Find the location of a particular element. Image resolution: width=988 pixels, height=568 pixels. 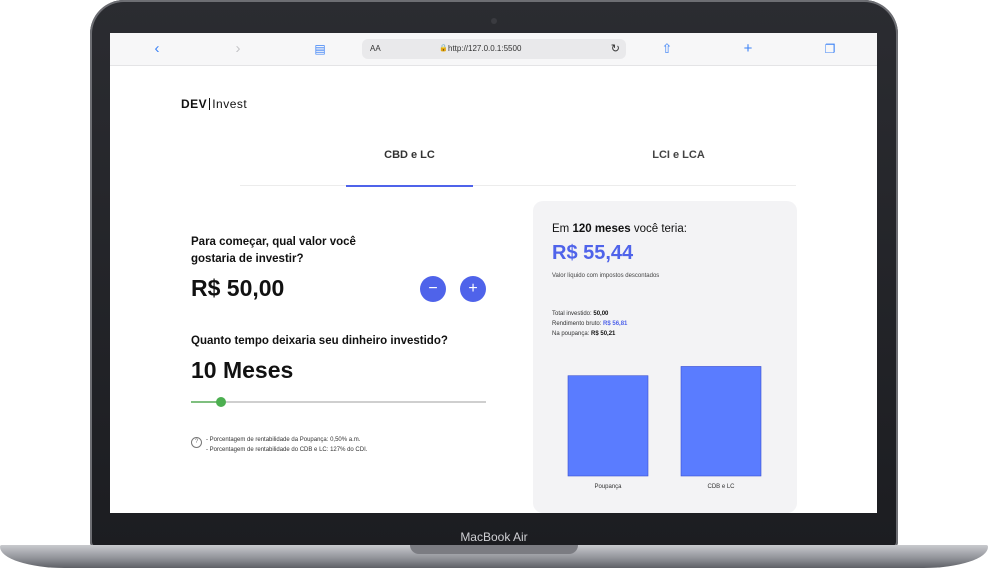

chart-xlabel-1: CDB e LC is located at coordinates (721, 487).